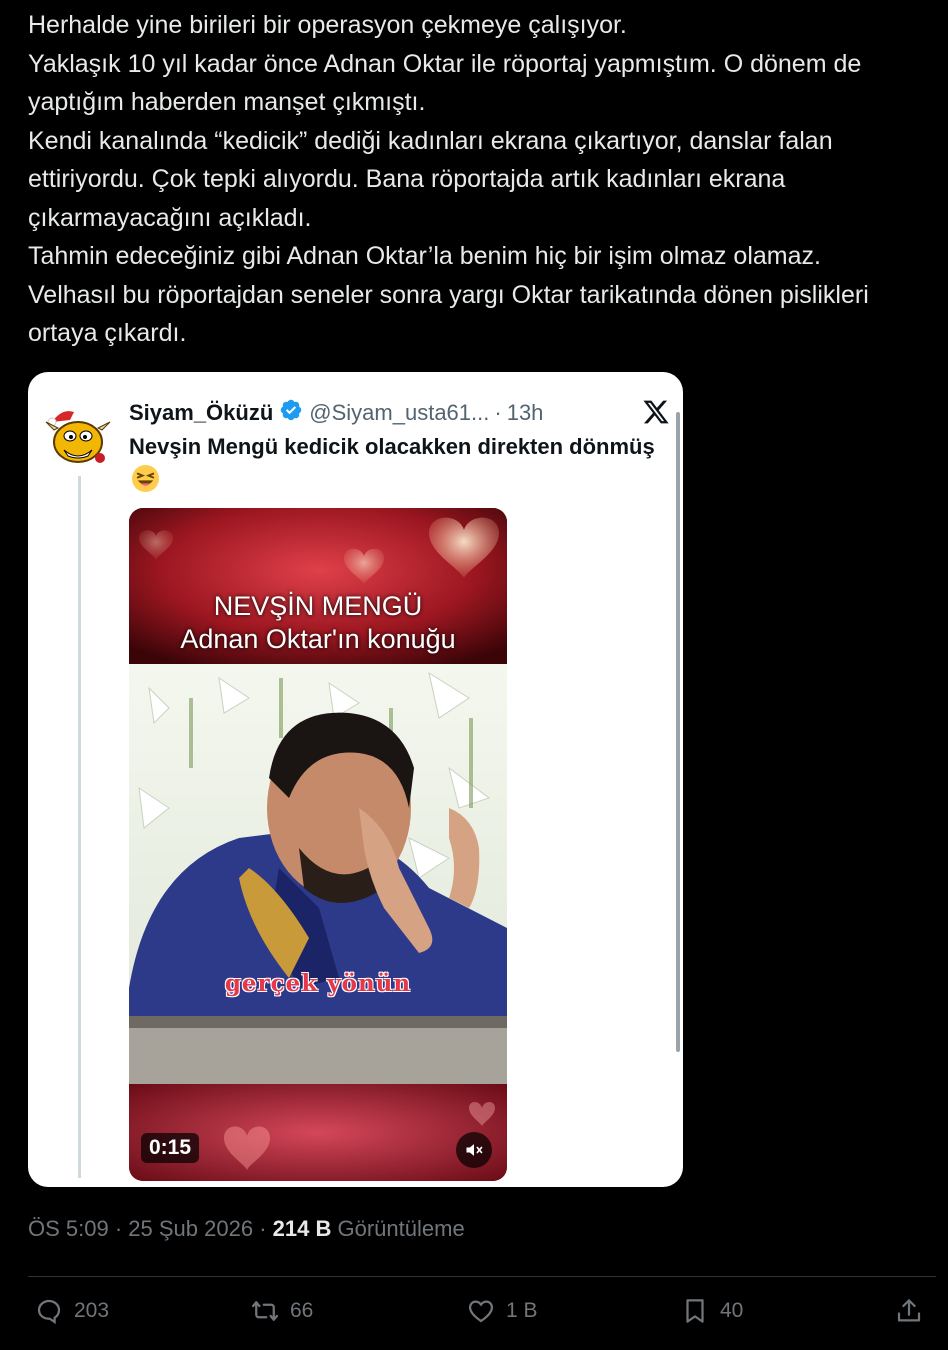 This screenshot has height=1350, width=948. Describe the element at coordinates (190, 1228) in the screenshot. I see `tweet-date: 25 Şub 2026` at that location.